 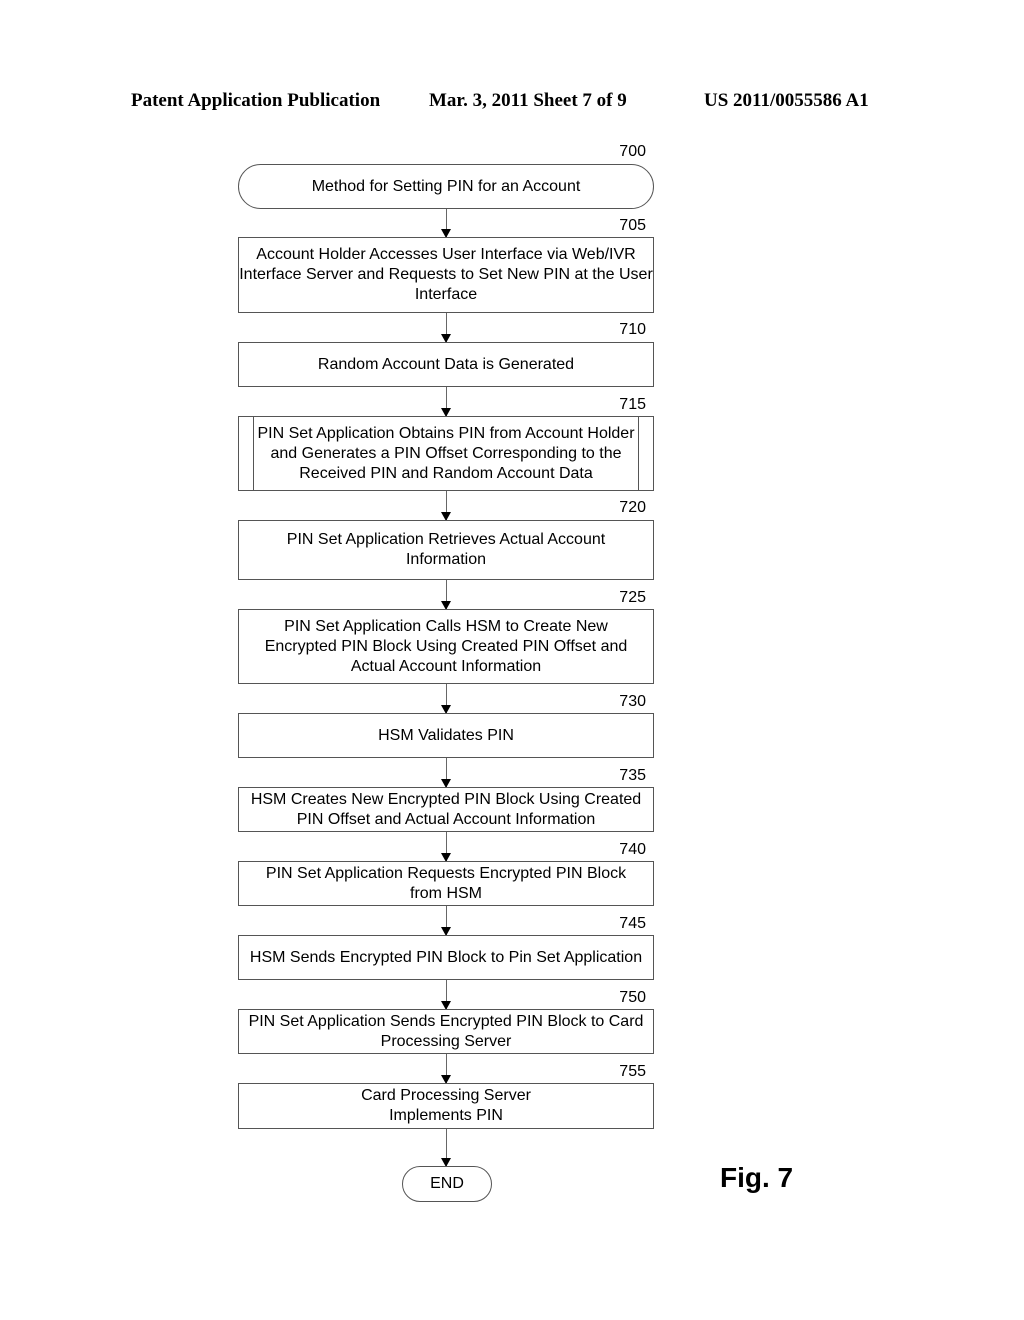 What do you see at coordinates (632, 597) in the screenshot?
I see `ref-725: 725` at bounding box center [632, 597].